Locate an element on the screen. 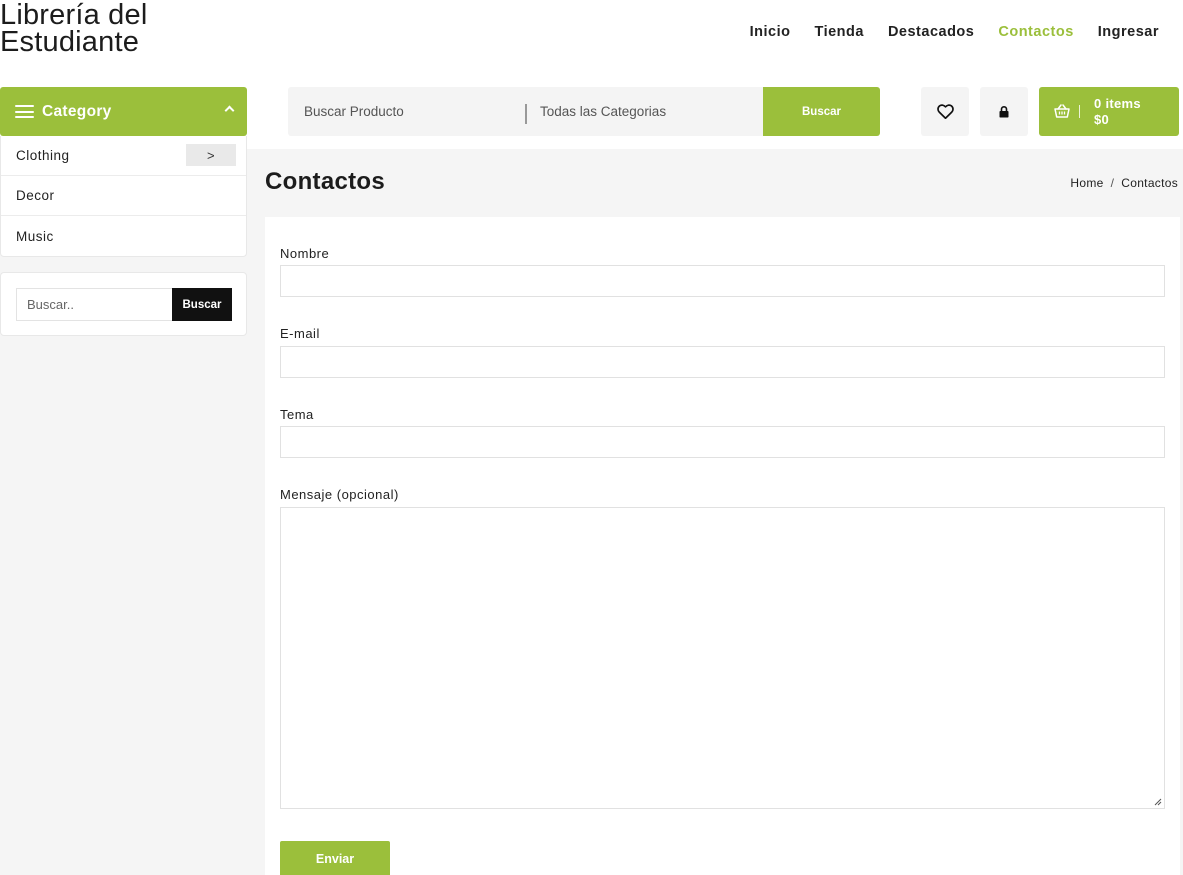 The height and width of the screenshot is (875, 1183). cart-summary: 0 items $0 is located at coordinates (1117, 112).